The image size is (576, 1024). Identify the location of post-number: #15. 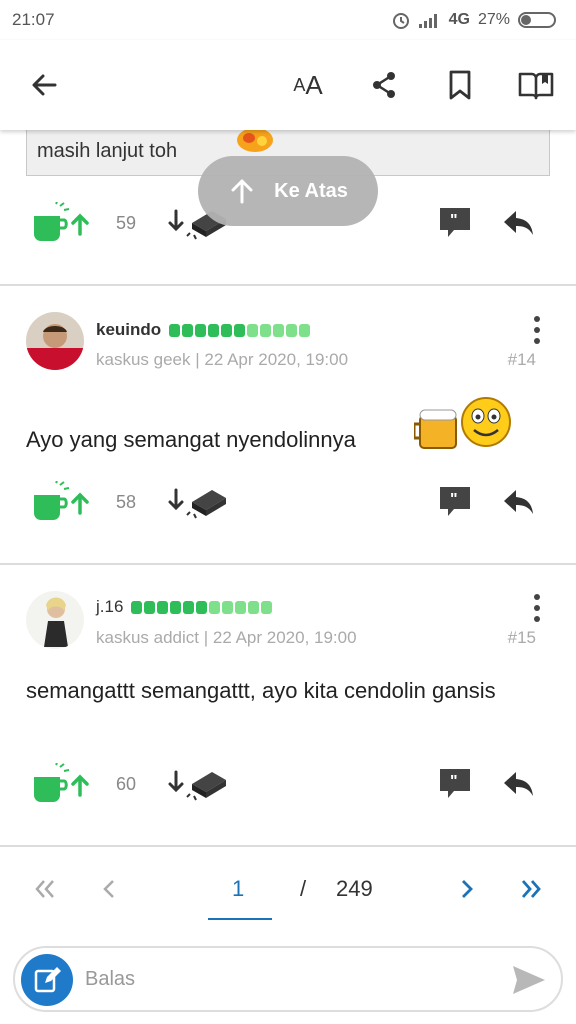
(522, 638).